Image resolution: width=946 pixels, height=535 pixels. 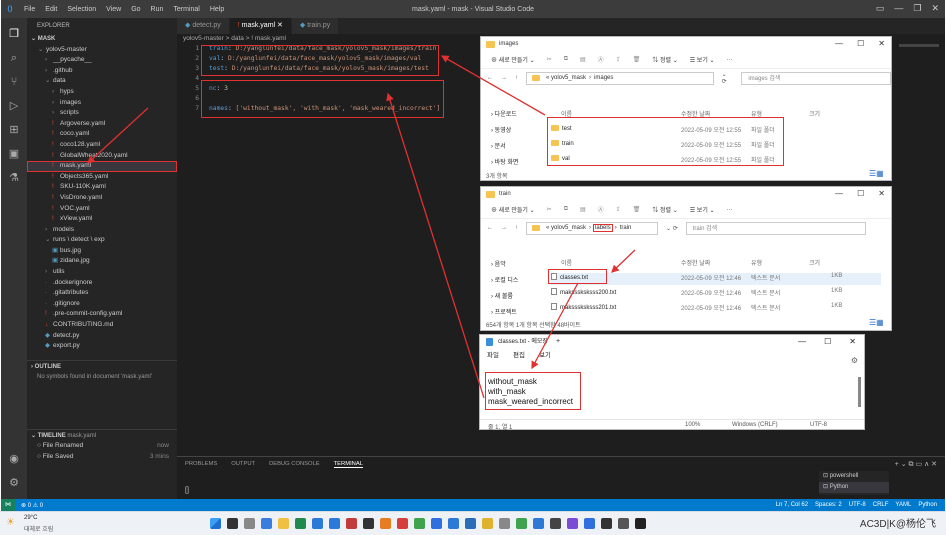 What do you see at coordinates (215, 523) in the screenshot?
I see `start-icon` at bounding box center [215, 523].